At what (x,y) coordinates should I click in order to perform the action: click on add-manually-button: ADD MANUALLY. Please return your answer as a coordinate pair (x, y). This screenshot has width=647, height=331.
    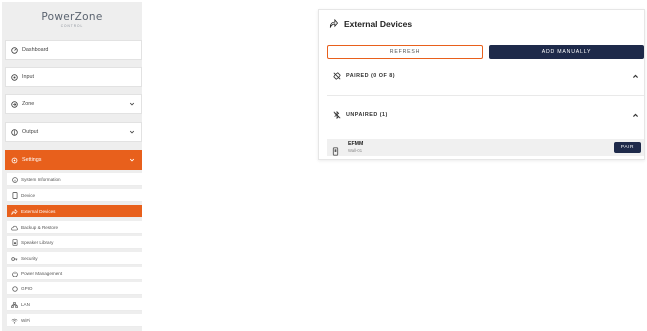
    Looking at the image, I should click on (566, 52).